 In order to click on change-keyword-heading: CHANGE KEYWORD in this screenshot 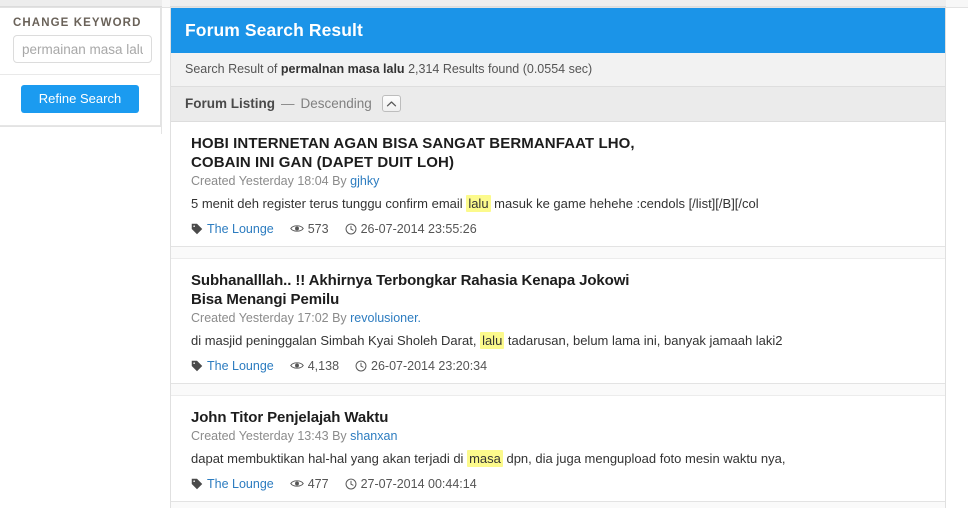, I will do `click(77, 23)`.